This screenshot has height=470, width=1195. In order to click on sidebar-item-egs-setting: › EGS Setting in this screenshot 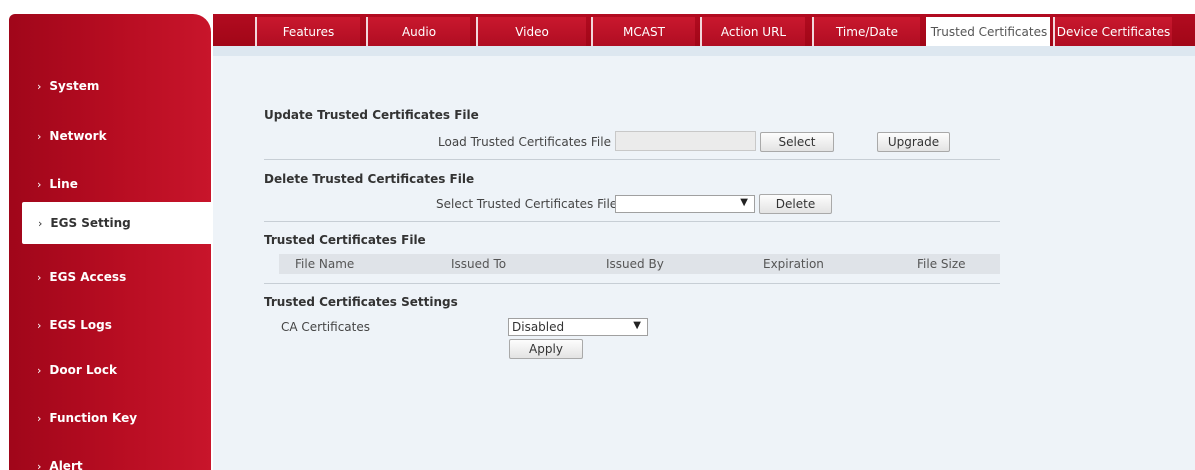, I will do `click(116, 223)`.